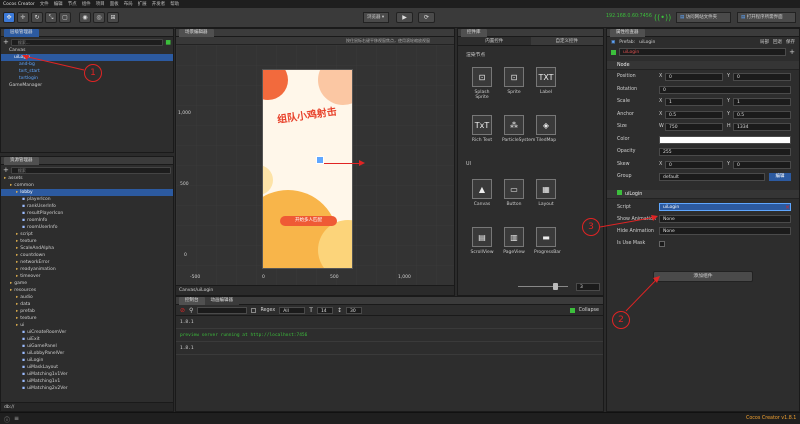 Image resolution: width=800 pixels, height=424 pixels. What do you see at coordinates (518, 129) in the screenshot?
I see `widget-card: ⁂ ParticleSystem` at bounding box center [518, 129].